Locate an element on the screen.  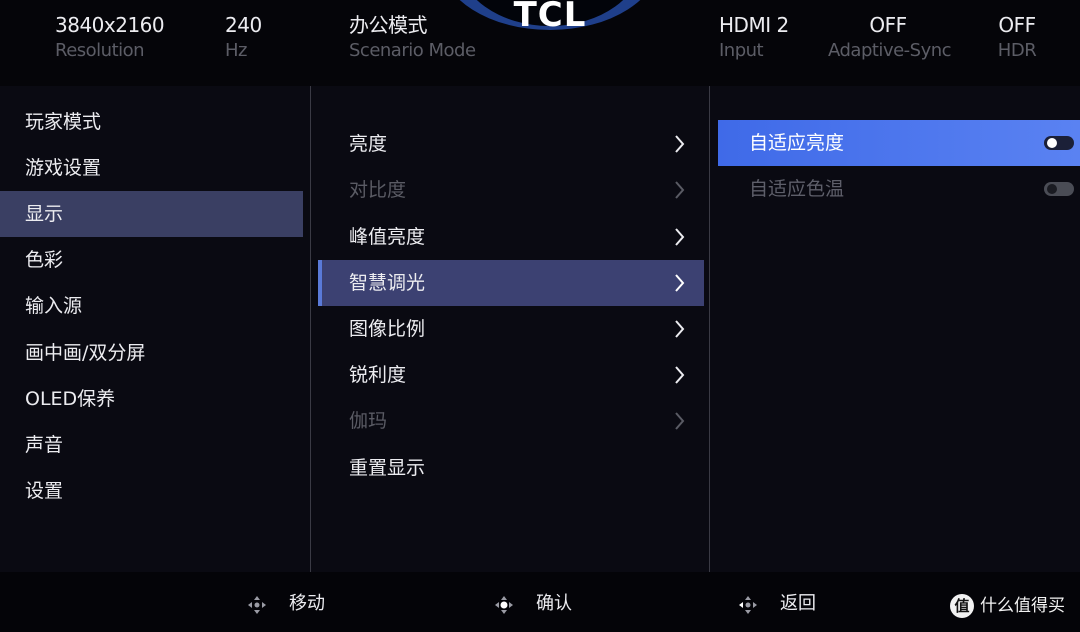
status-adaptive-sync: OFF Adaptive-Sync is located at coordinates (890, 38).